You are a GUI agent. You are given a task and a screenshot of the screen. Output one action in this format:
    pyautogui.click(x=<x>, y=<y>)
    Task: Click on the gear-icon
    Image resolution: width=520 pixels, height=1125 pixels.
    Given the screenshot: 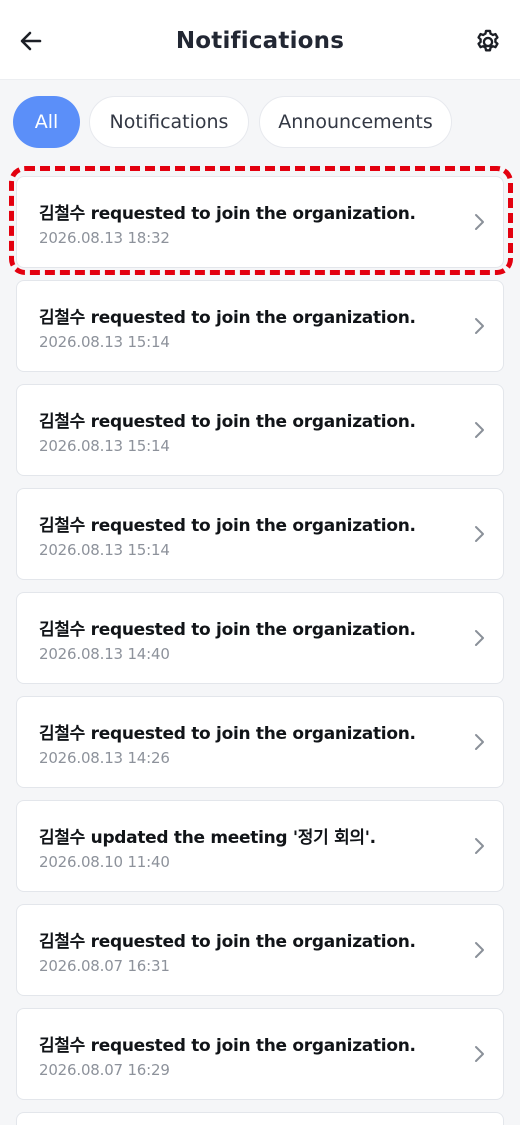 What is the action you would take?
    pyautogui.click(x=488, y=40)
    